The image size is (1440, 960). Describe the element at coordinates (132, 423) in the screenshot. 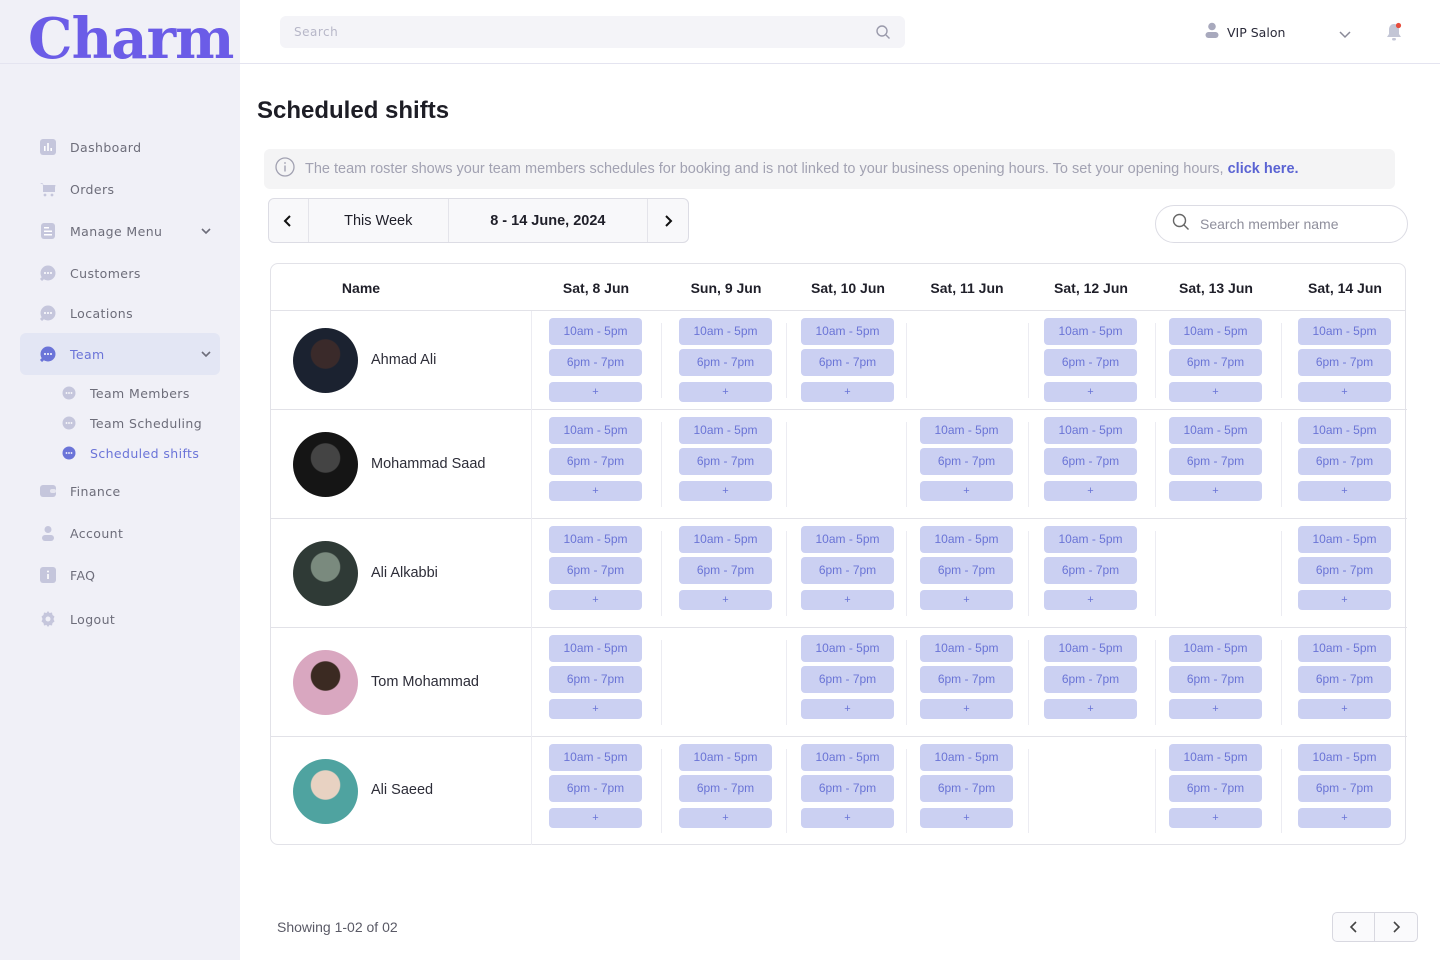

I see `sidebar-subitem-team-scheduling: Team Scheduling` at that location.